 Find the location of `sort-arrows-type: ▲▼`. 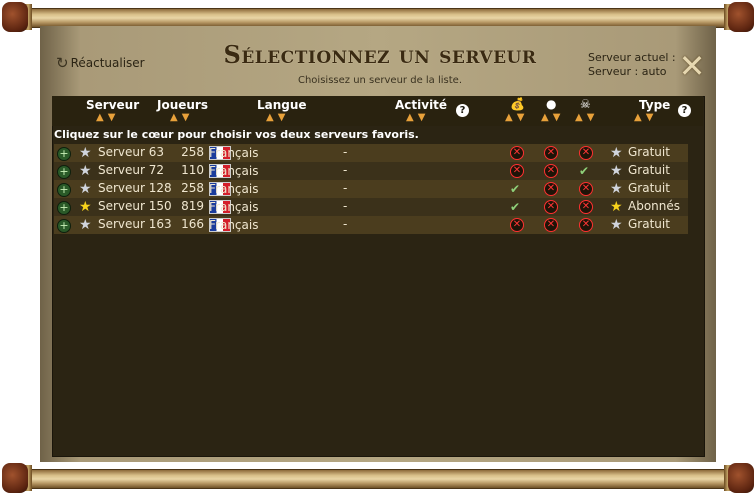

sort-arrows-type: ▲▼ is located at coordinates (645, 117).